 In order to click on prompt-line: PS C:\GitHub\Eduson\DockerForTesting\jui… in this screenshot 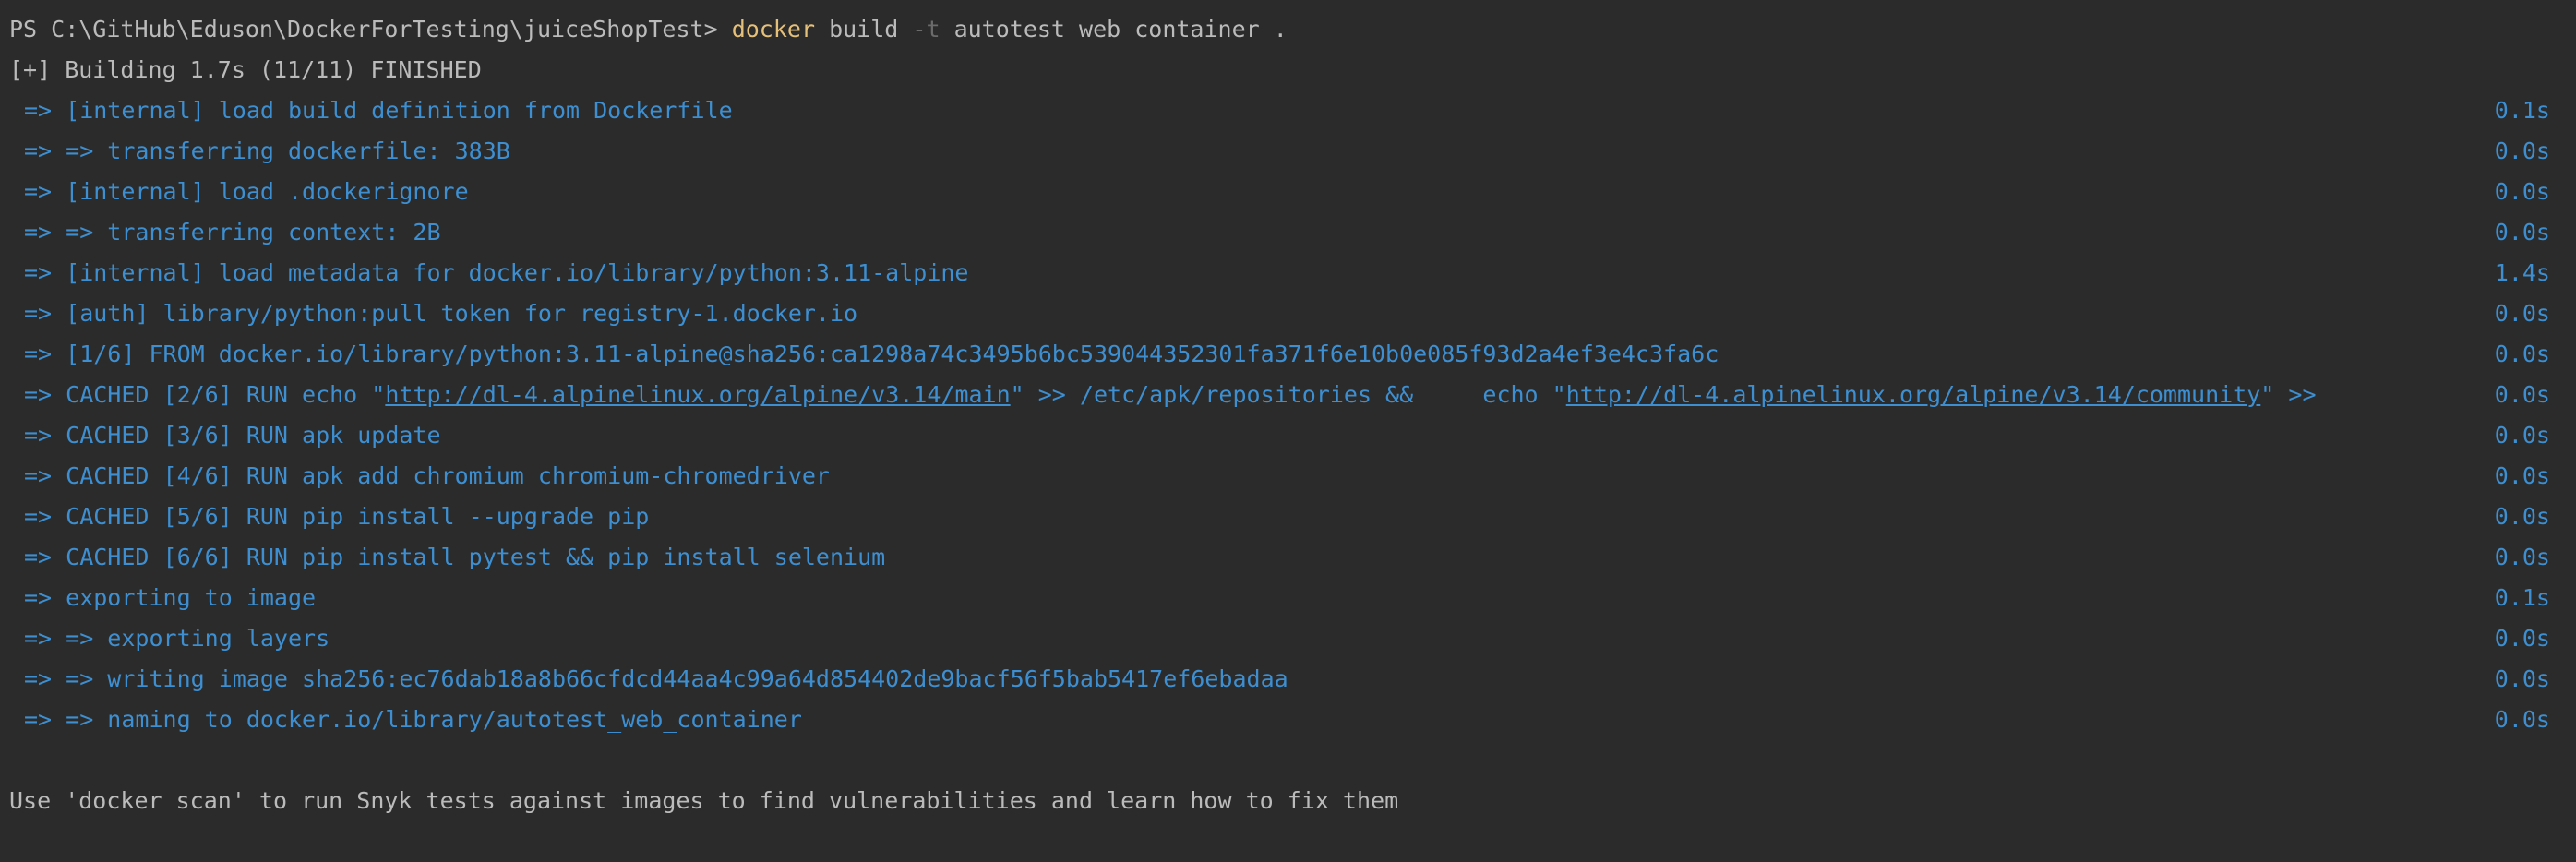, I will do `click(1293, 29)`.